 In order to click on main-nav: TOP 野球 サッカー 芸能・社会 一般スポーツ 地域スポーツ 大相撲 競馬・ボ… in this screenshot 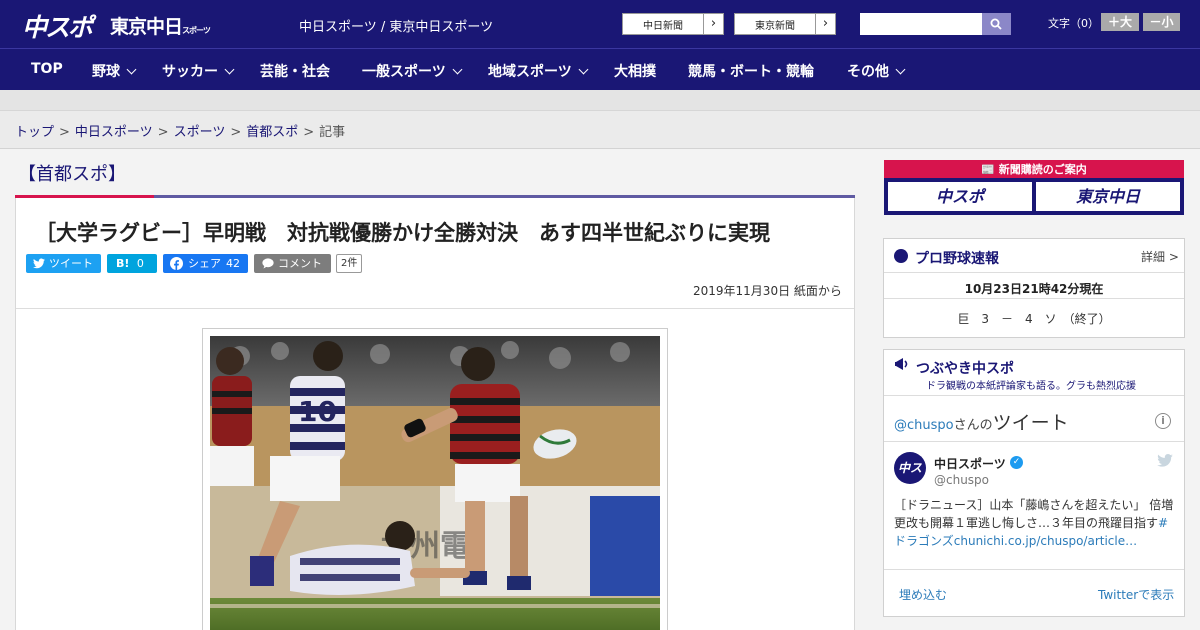, I will do `click(600, 69)`.